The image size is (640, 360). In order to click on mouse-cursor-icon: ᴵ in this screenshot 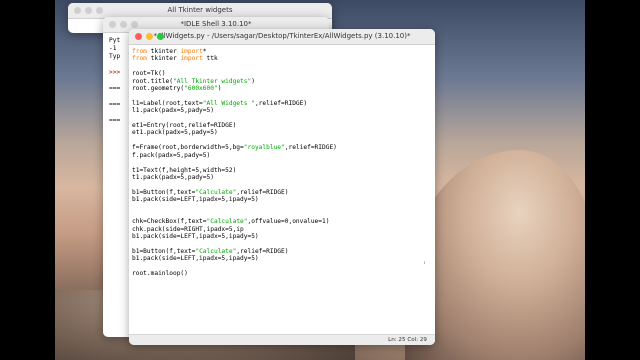, I will do `click(425, 264)`.